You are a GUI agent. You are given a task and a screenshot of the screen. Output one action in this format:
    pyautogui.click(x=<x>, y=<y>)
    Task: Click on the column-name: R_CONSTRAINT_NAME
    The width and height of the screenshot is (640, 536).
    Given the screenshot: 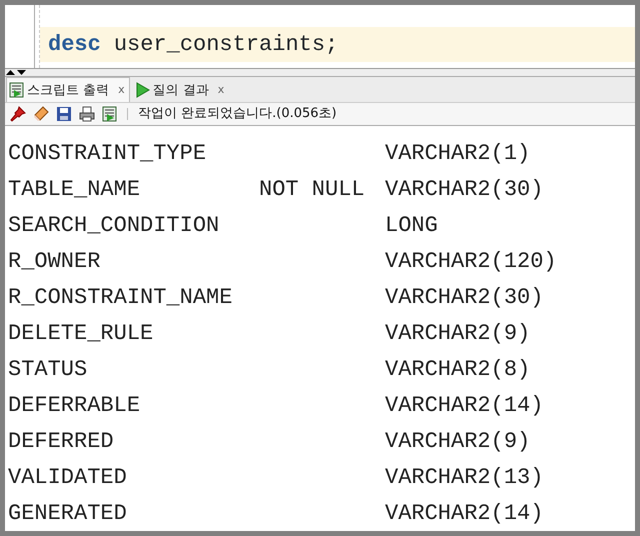 What is the action you would take?
    pyautogui.click(x=121, y=298)
    